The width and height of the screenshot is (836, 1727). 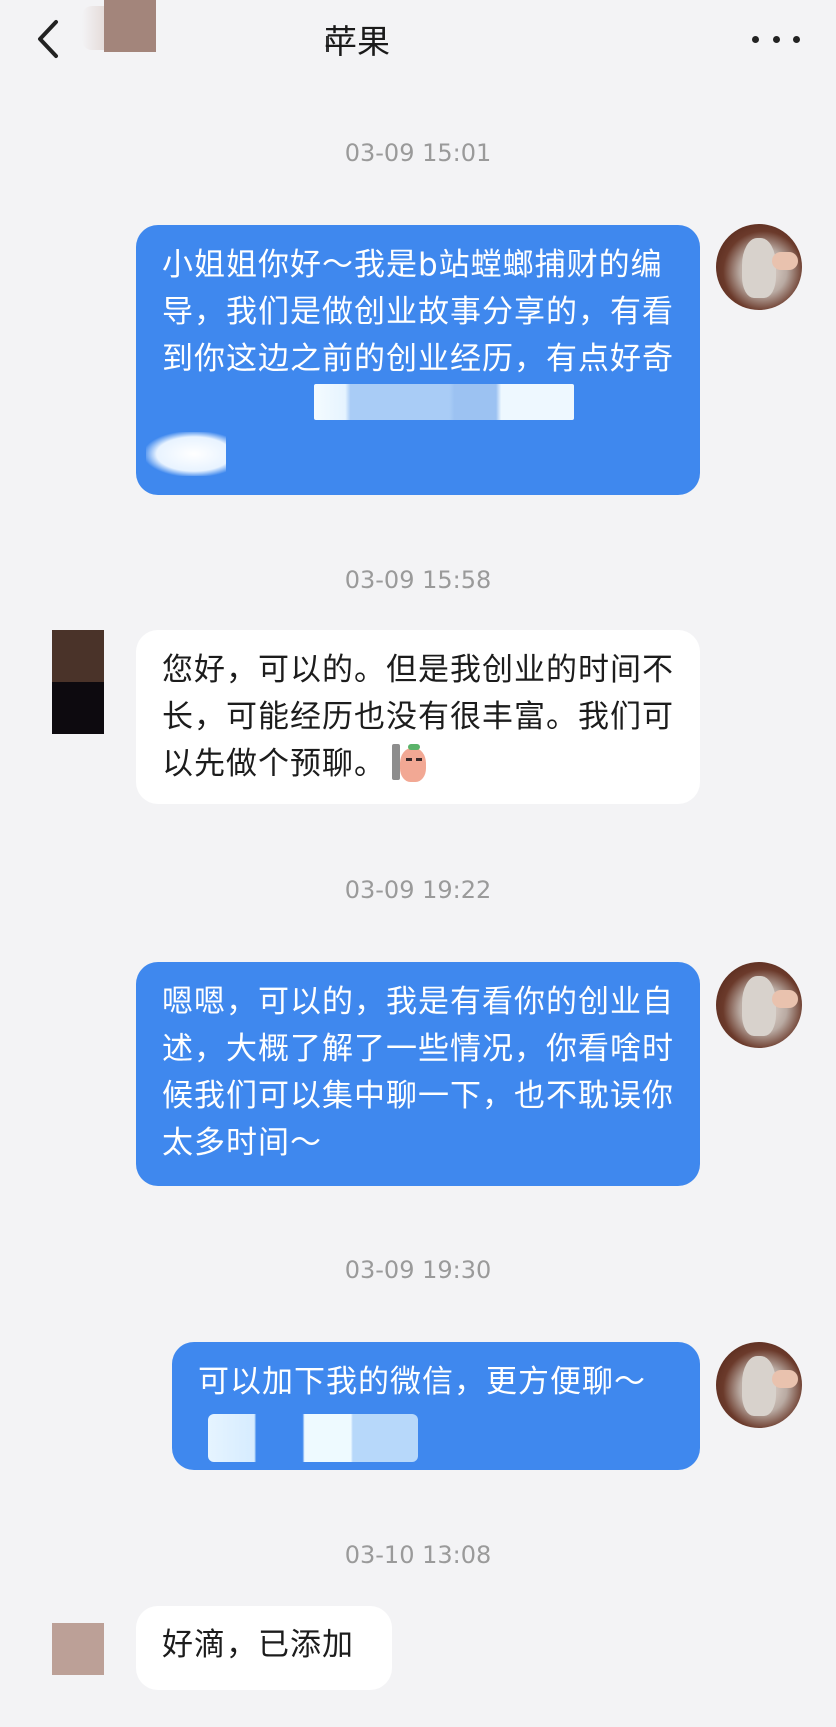 I want to click on message-timestamp: 03-10 13:08, so click(x=418, y=1555).